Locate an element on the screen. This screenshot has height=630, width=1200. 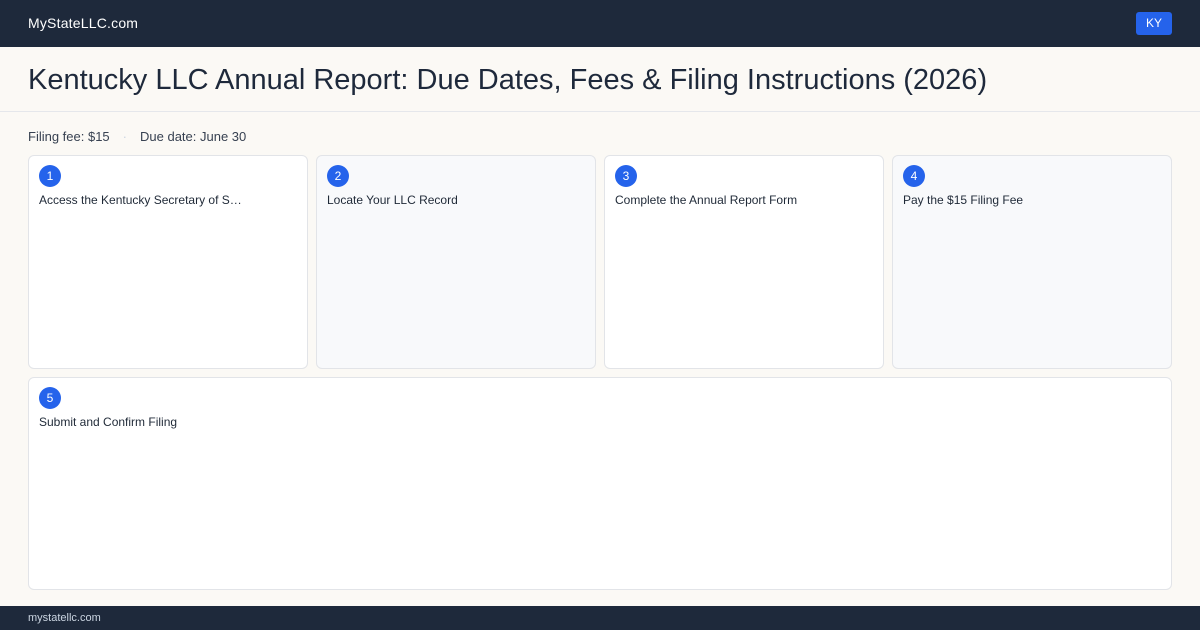
filing-fee: Filing fee: $15 is located at coordinates (69, 136).